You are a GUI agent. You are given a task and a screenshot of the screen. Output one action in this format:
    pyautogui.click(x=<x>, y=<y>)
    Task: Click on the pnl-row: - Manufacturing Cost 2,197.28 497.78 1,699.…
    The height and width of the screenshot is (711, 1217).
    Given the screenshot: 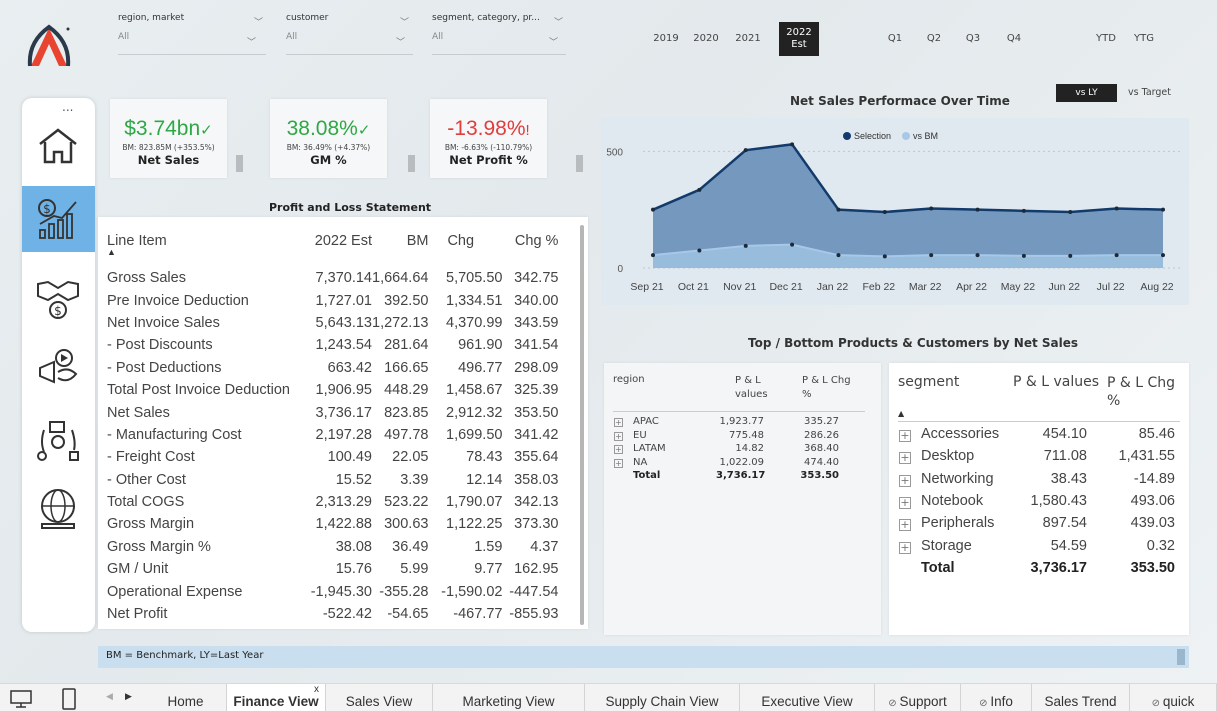 What is the action you would take?
    pyautogui.click(x=332, y=435)
    